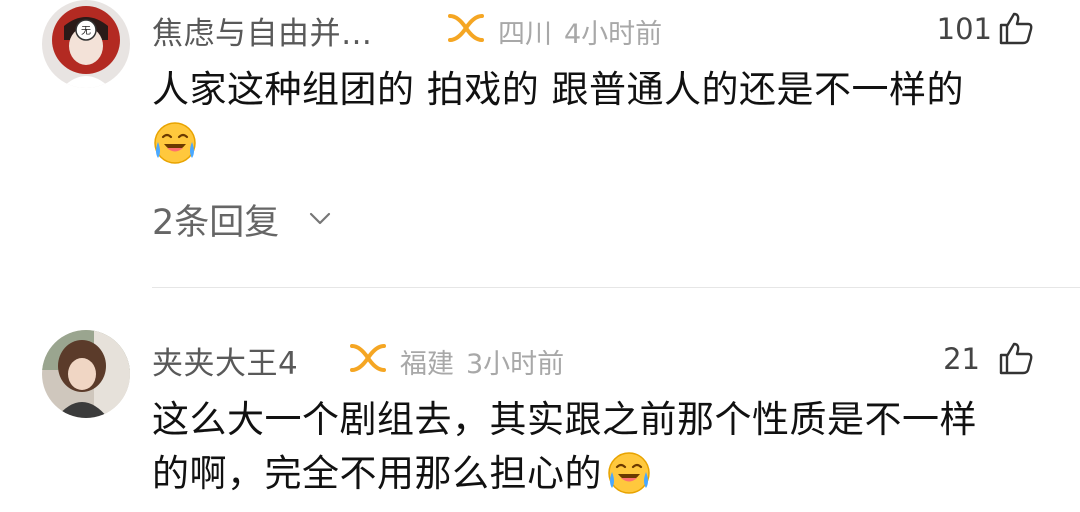 Image resolution: width=1080 pixels, height=512 pixels. I want to click on username: 夹夹大王4, so click(225, 360).